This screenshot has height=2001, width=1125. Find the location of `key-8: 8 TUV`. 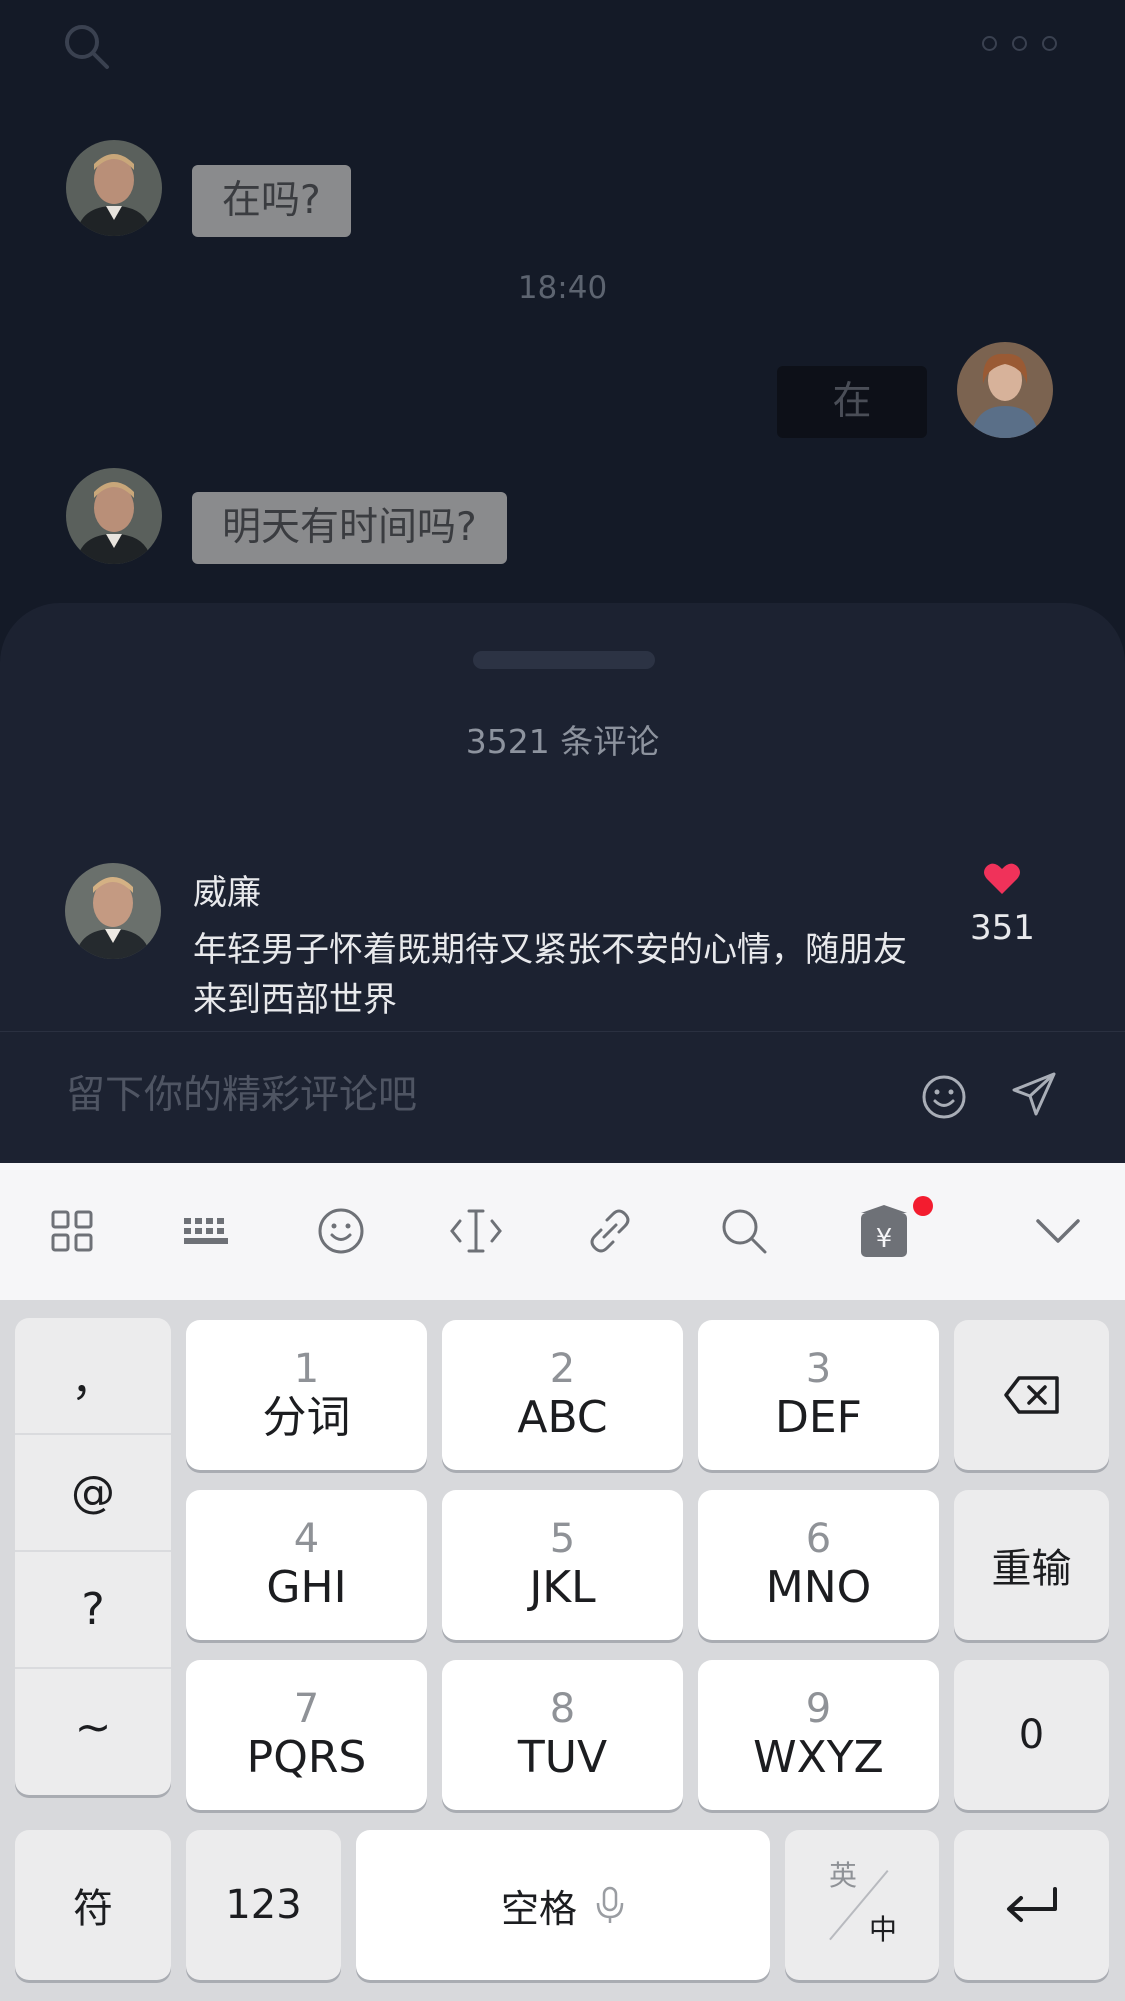

key-8: 8 TUV is located at coordinates (562, 1735).